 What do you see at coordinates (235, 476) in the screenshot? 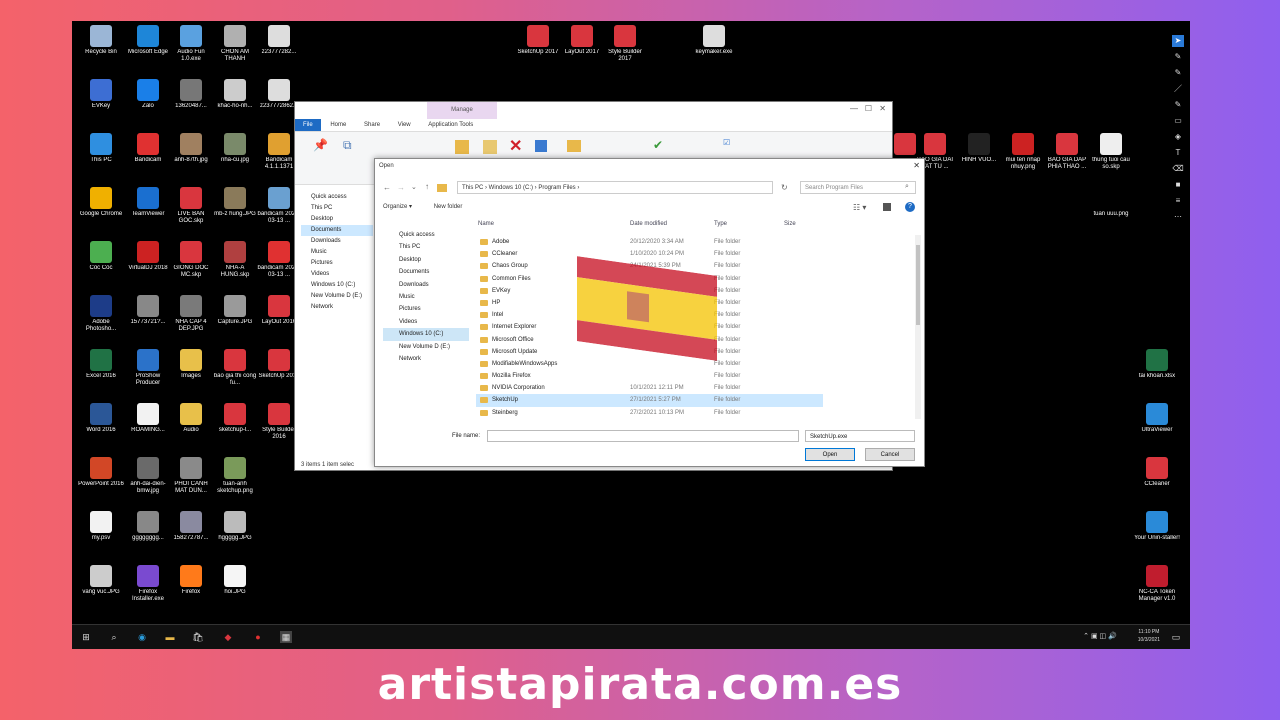
I see `desktop-icon: tuan-anh sketchup.png` at bounding box center [235, 476].